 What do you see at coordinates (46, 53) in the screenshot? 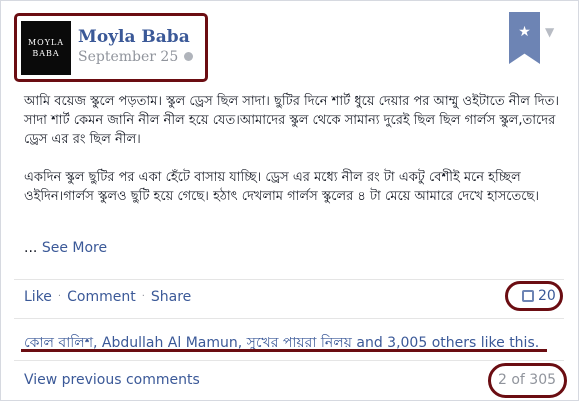
I see `avatar-text-line2: BABA` at bounding box center [46, 53].